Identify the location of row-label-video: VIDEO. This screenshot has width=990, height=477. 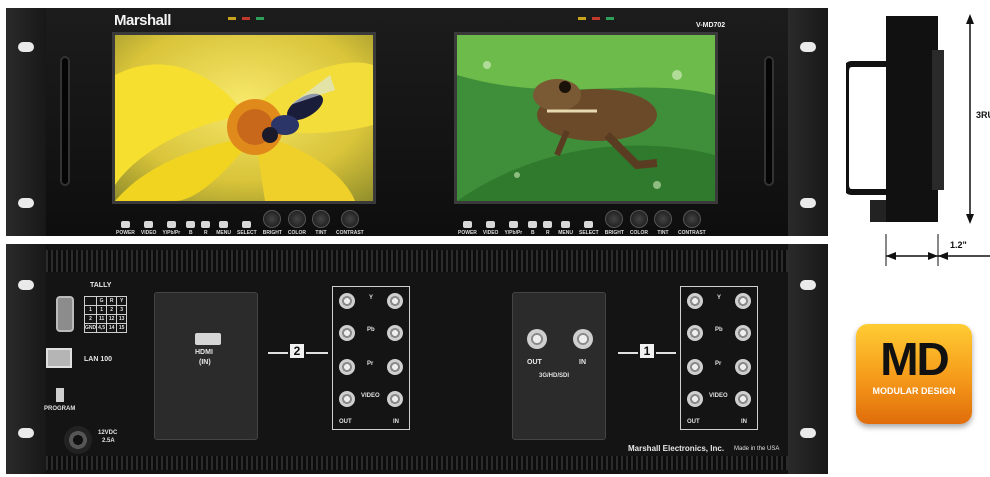
(718, 396).